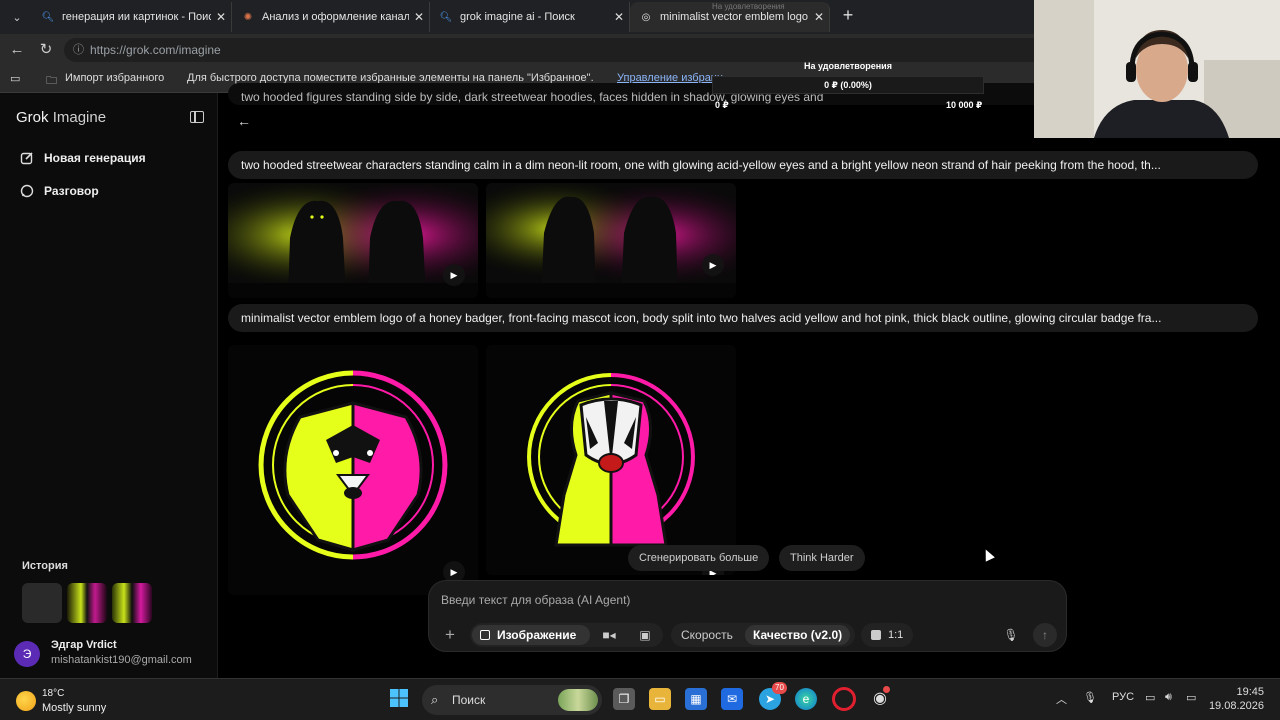 This screenshot has width=1280, height=720. What do you see at coordinates (248, 17) in the screenshot?
I see `claude-icon: ✺` at bounding box center [248, 17].